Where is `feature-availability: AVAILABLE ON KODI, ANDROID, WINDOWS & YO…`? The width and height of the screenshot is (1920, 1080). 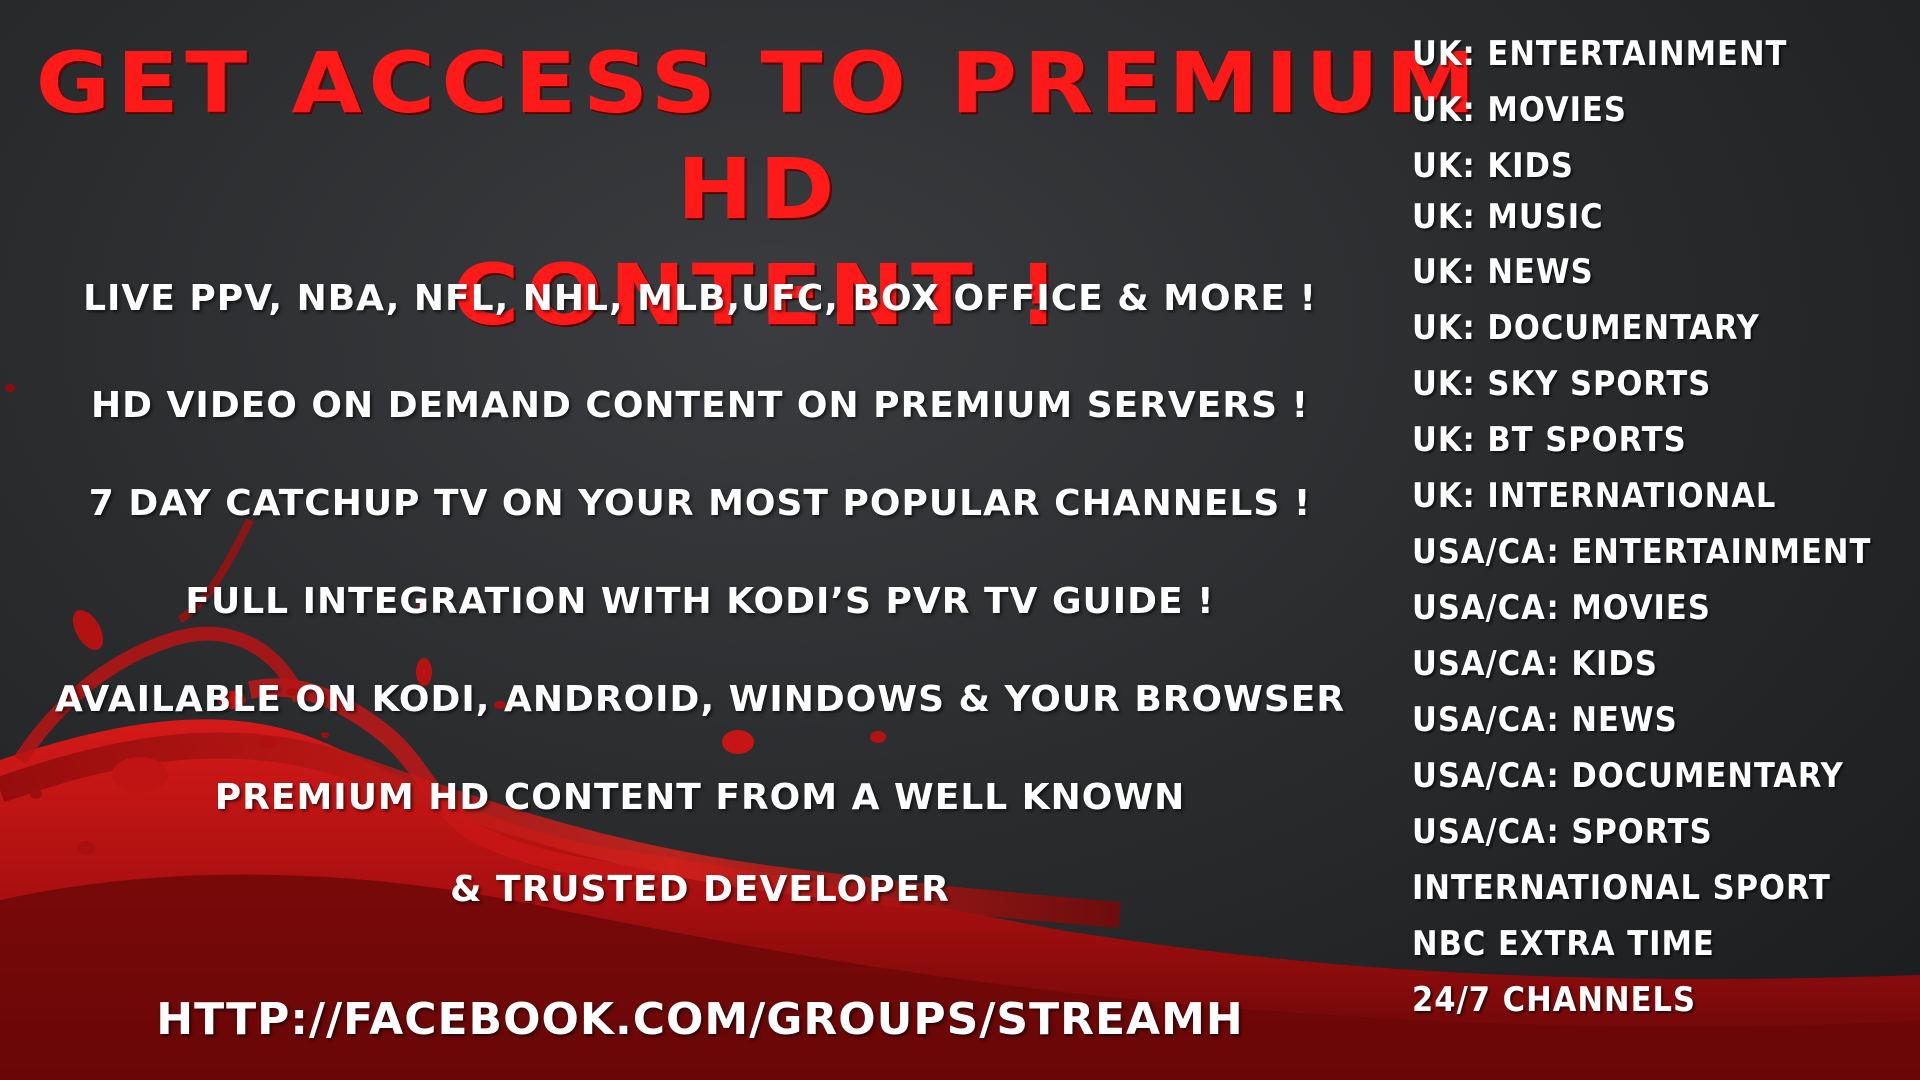 feature-availability: AVAILABLE ON KODI, ANDROID, WINDOWS & YO… is located at coordinates (700, 699).